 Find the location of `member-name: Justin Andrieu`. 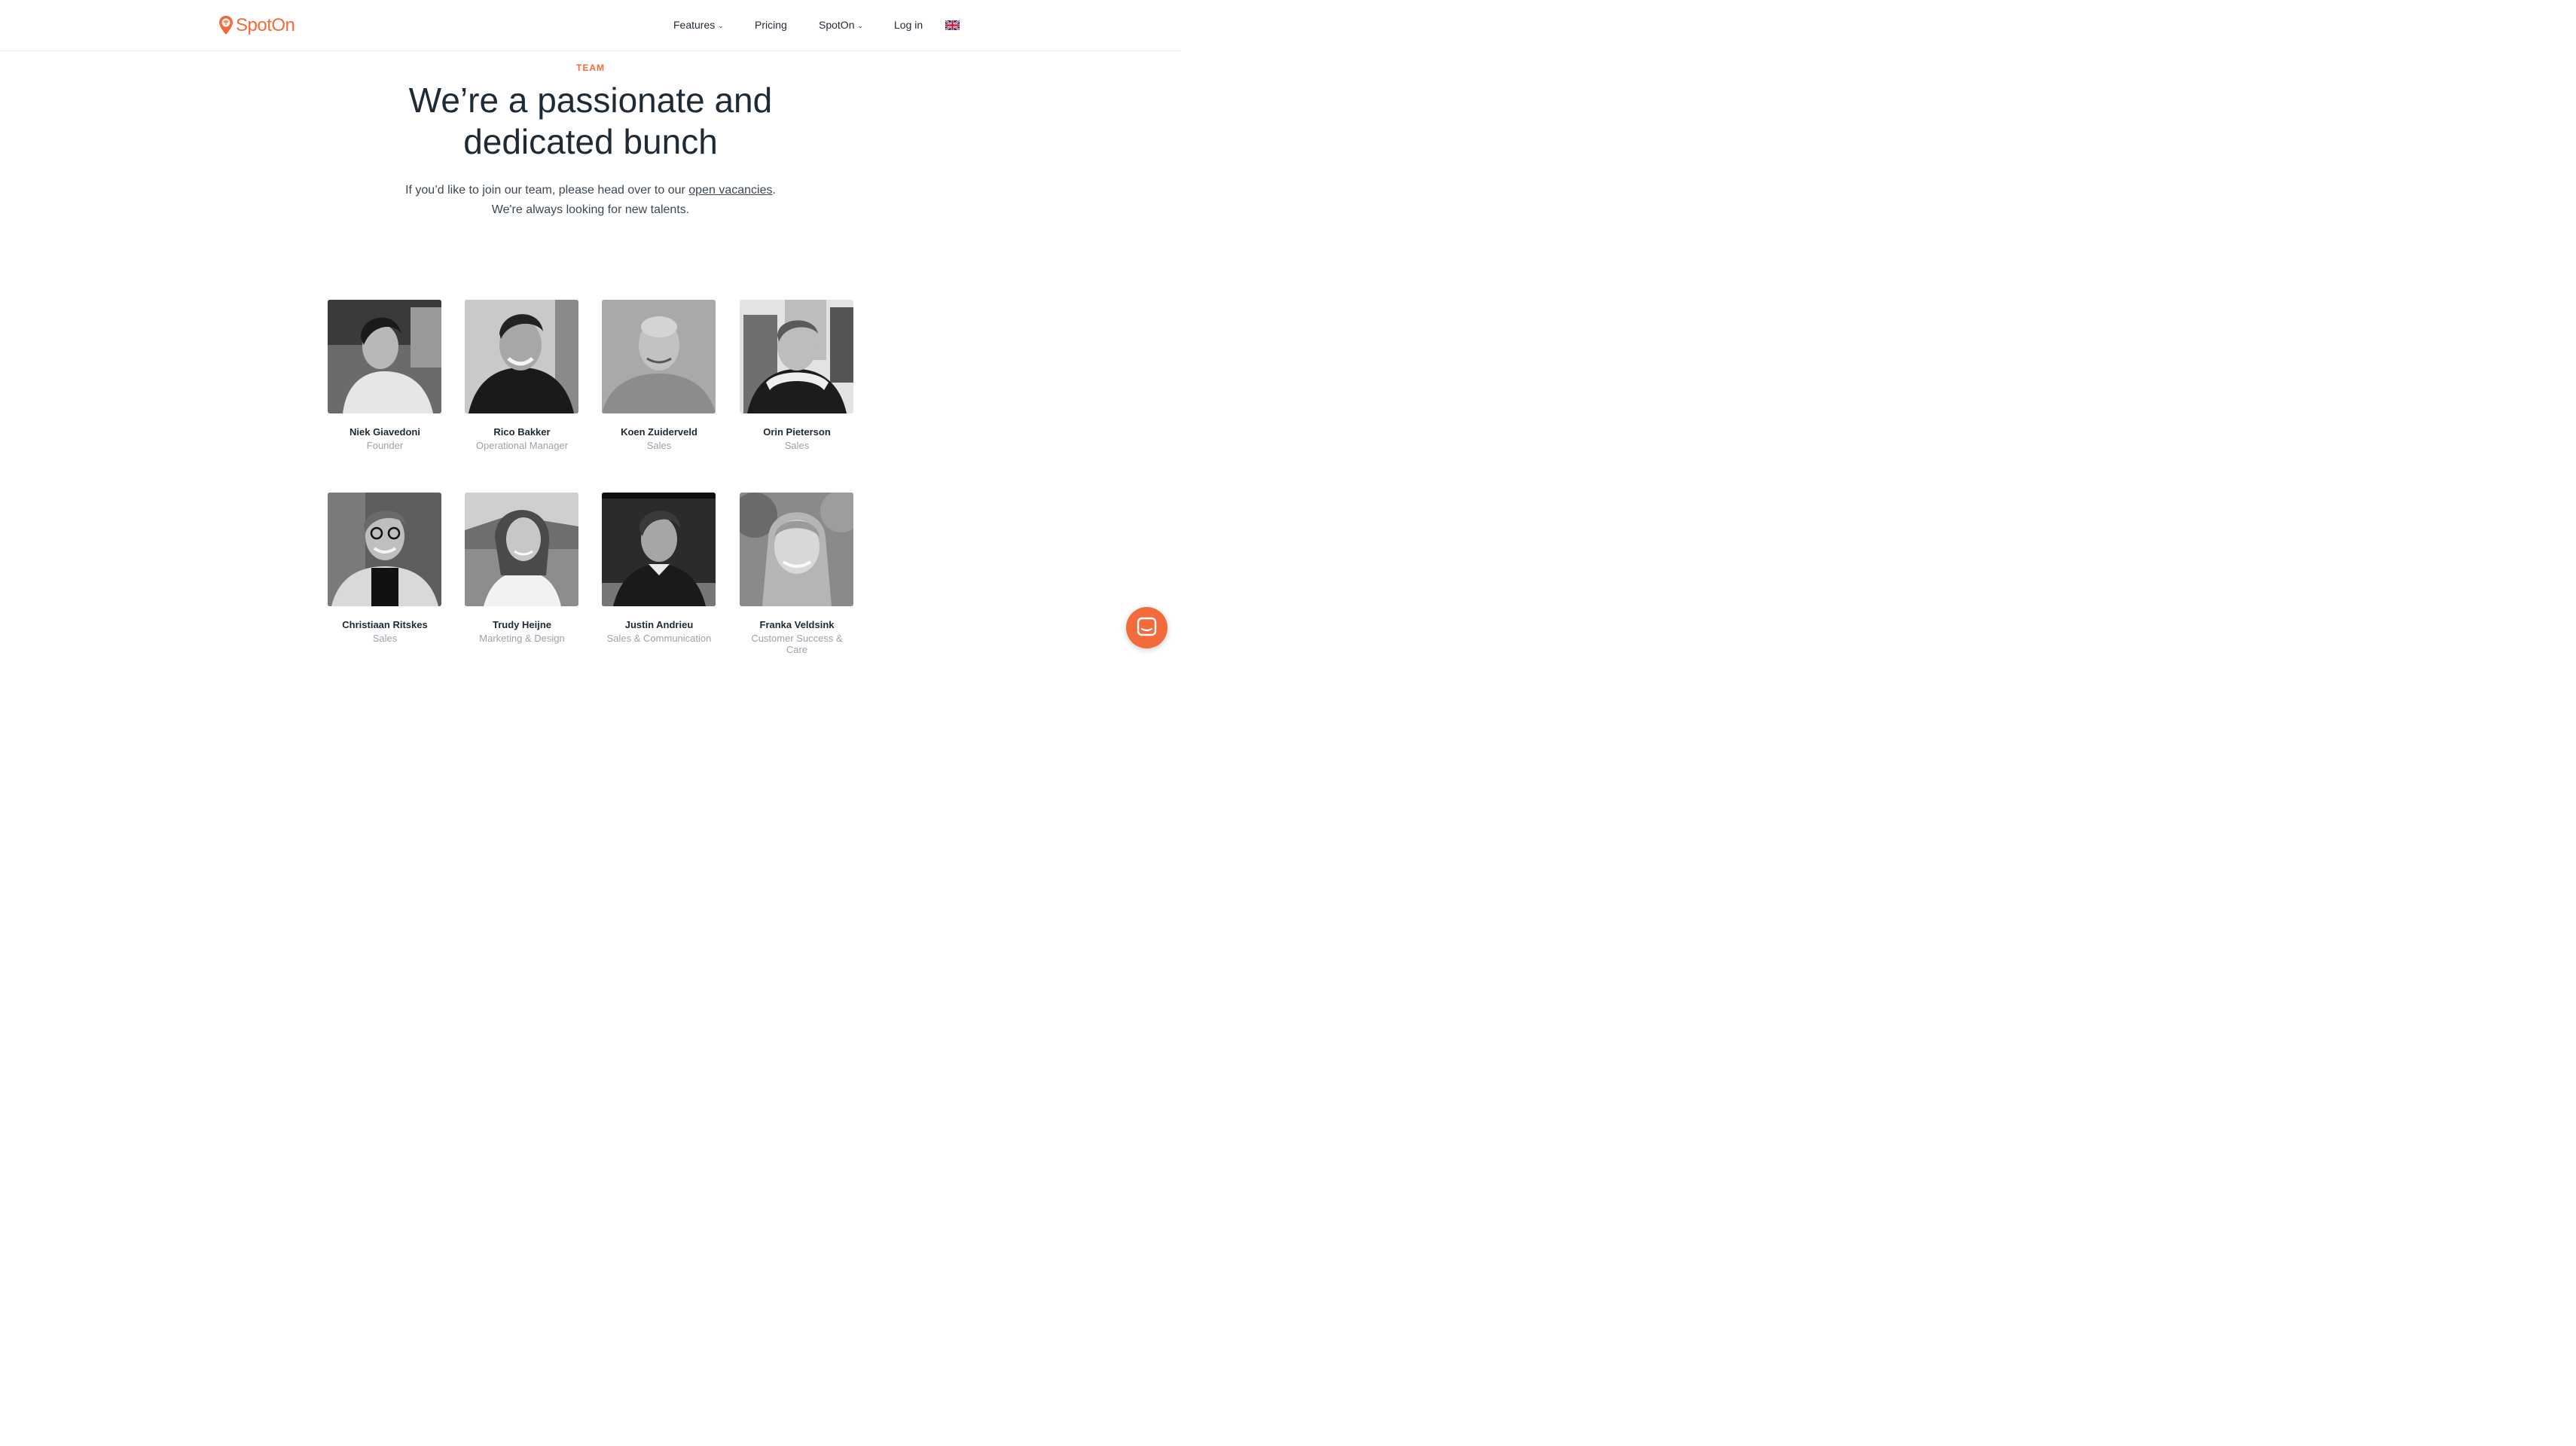

member-name: Justin Andrieu is located at coordinates (659, 624).